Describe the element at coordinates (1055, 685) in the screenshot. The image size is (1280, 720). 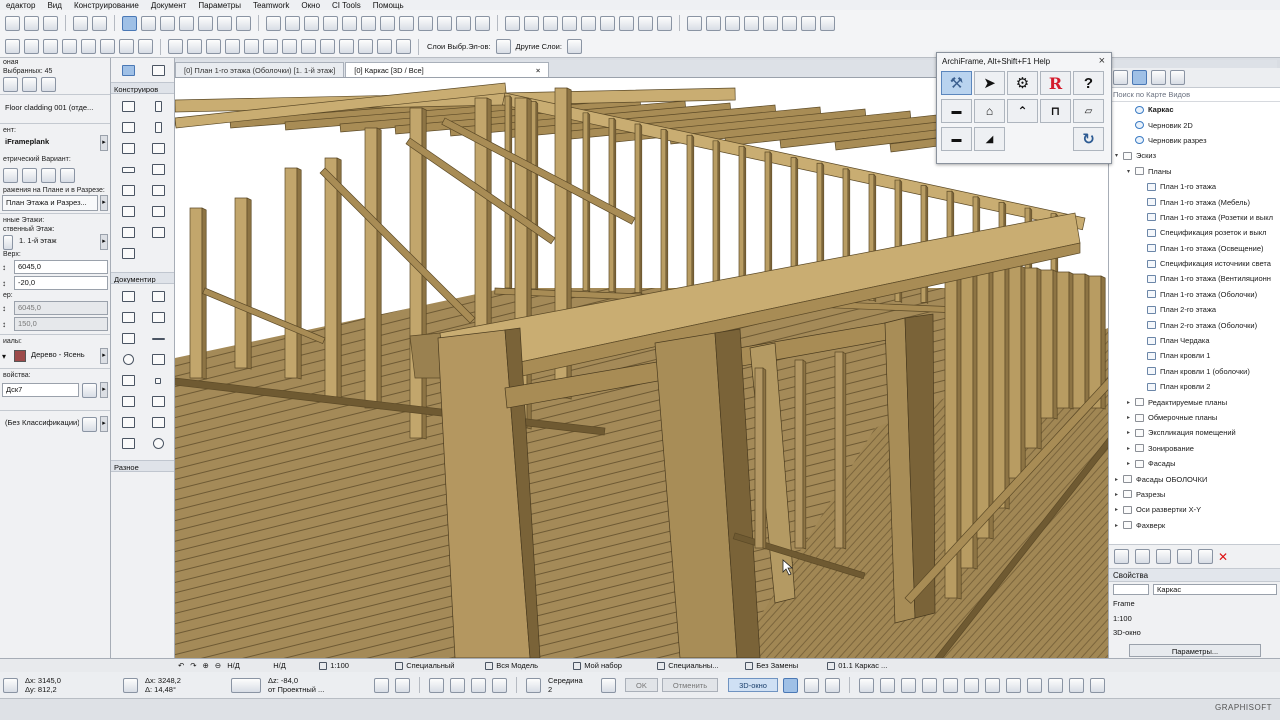
I see `edit-icon` at that location.